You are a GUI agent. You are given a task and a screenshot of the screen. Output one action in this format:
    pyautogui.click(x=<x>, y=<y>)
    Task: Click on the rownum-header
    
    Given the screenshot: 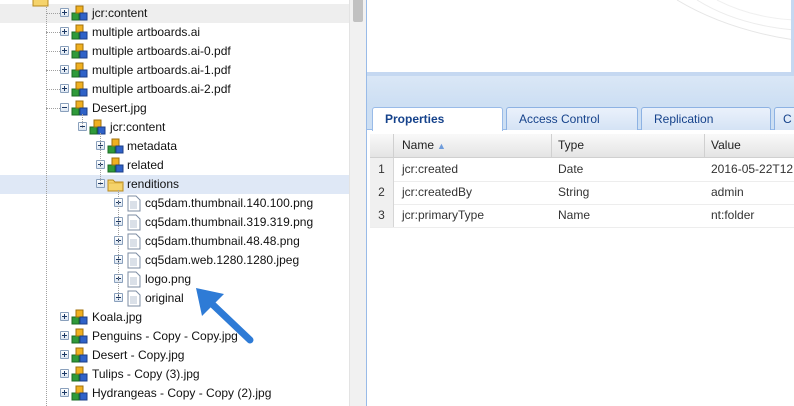 What is the action you would take?
    pyautogui.click(x=382, y=145)
    